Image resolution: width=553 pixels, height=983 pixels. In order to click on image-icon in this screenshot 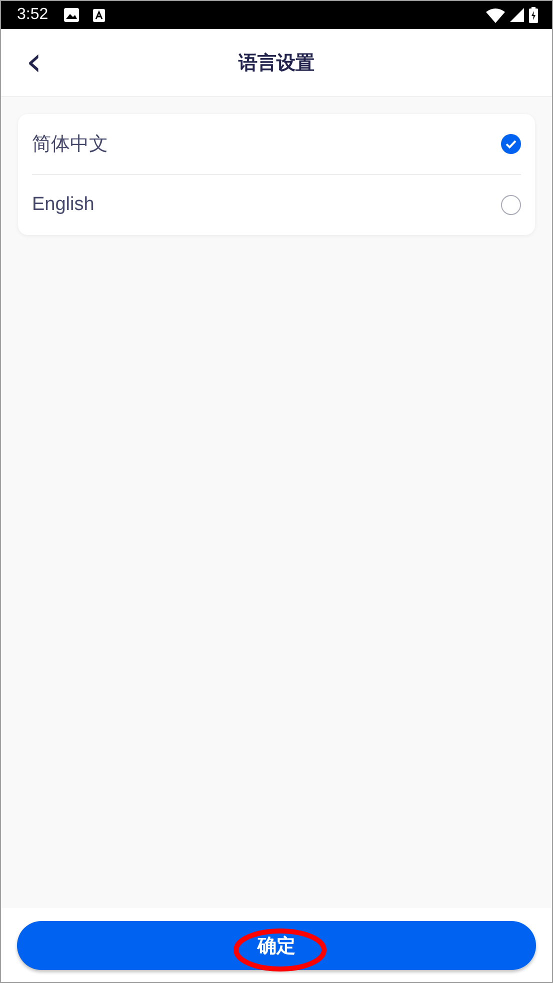, I will do `click(72, 15)`.